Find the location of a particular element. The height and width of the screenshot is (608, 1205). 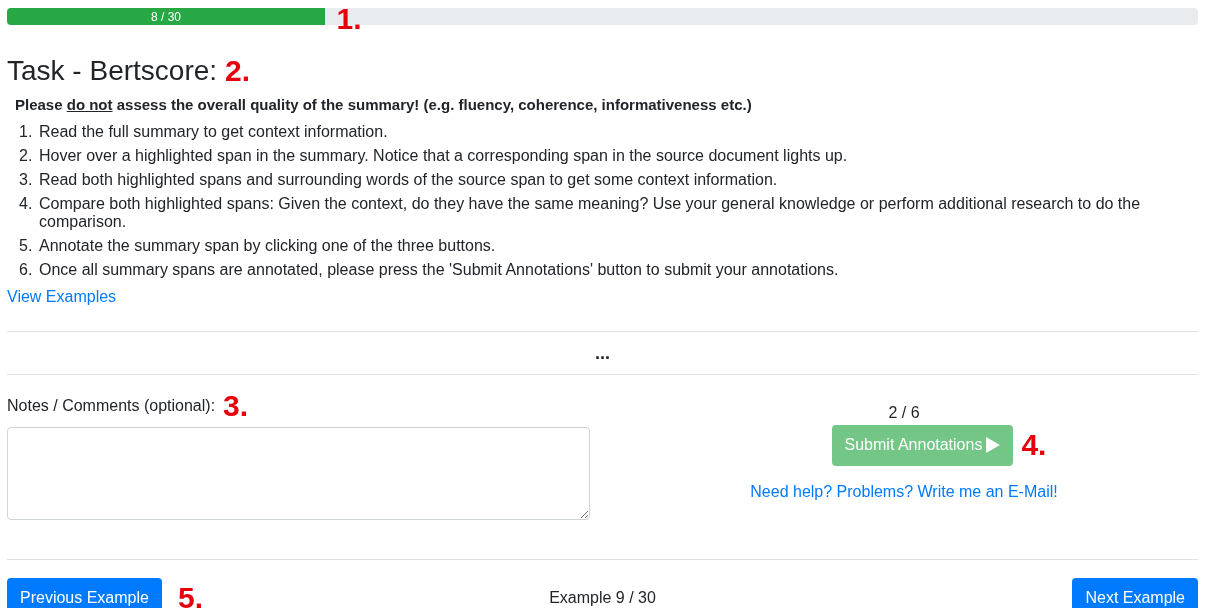

play-icon is located at coordinates (993, 445).